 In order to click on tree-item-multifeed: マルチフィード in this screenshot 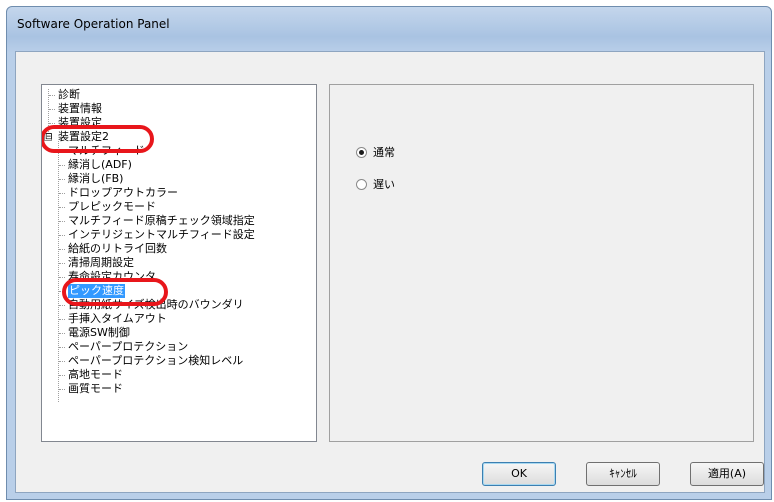, I will do `click(106, 151)`.